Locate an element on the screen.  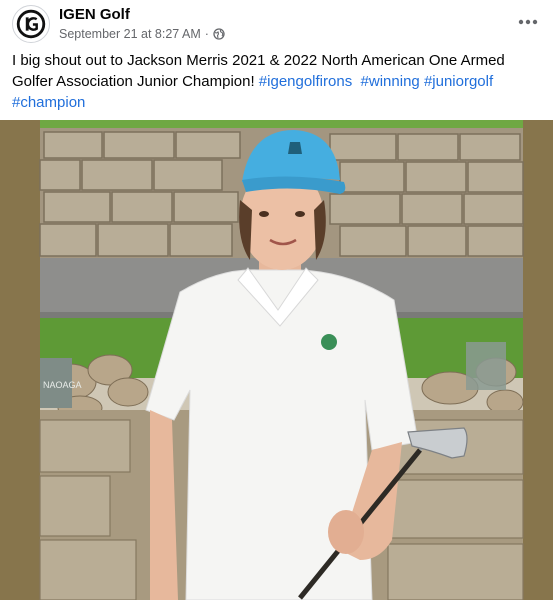
more-options-button is located at coordinates (528, 22).